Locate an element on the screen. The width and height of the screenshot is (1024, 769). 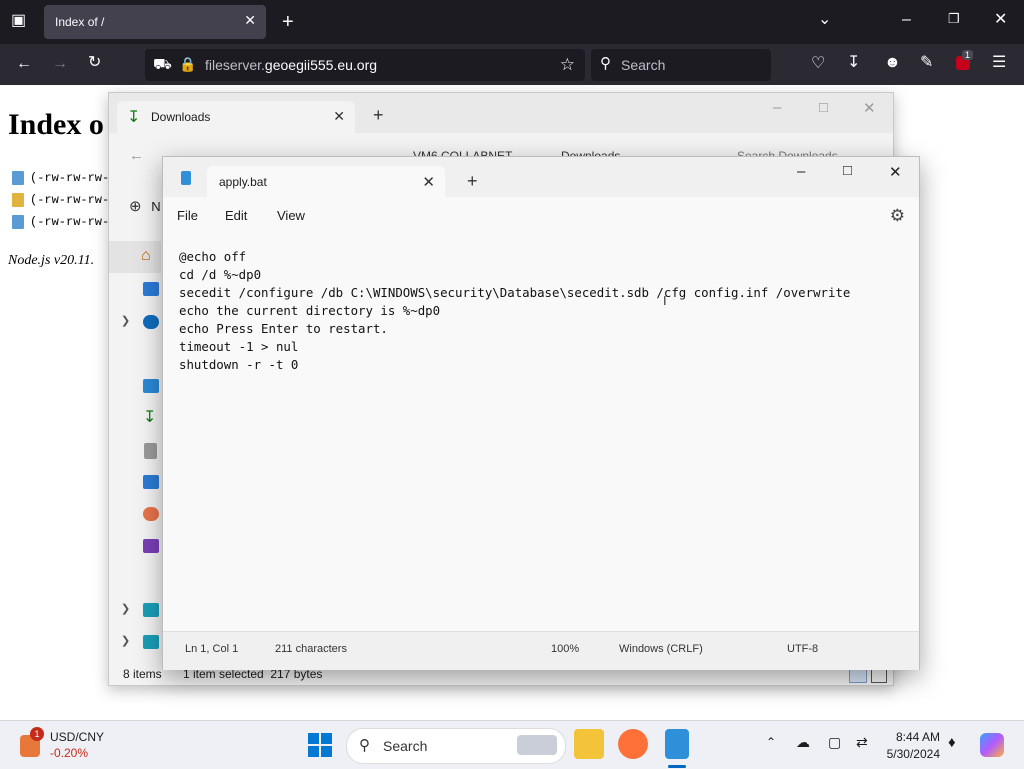
reload-icon: ↻ is located at coordinates (94, 63).